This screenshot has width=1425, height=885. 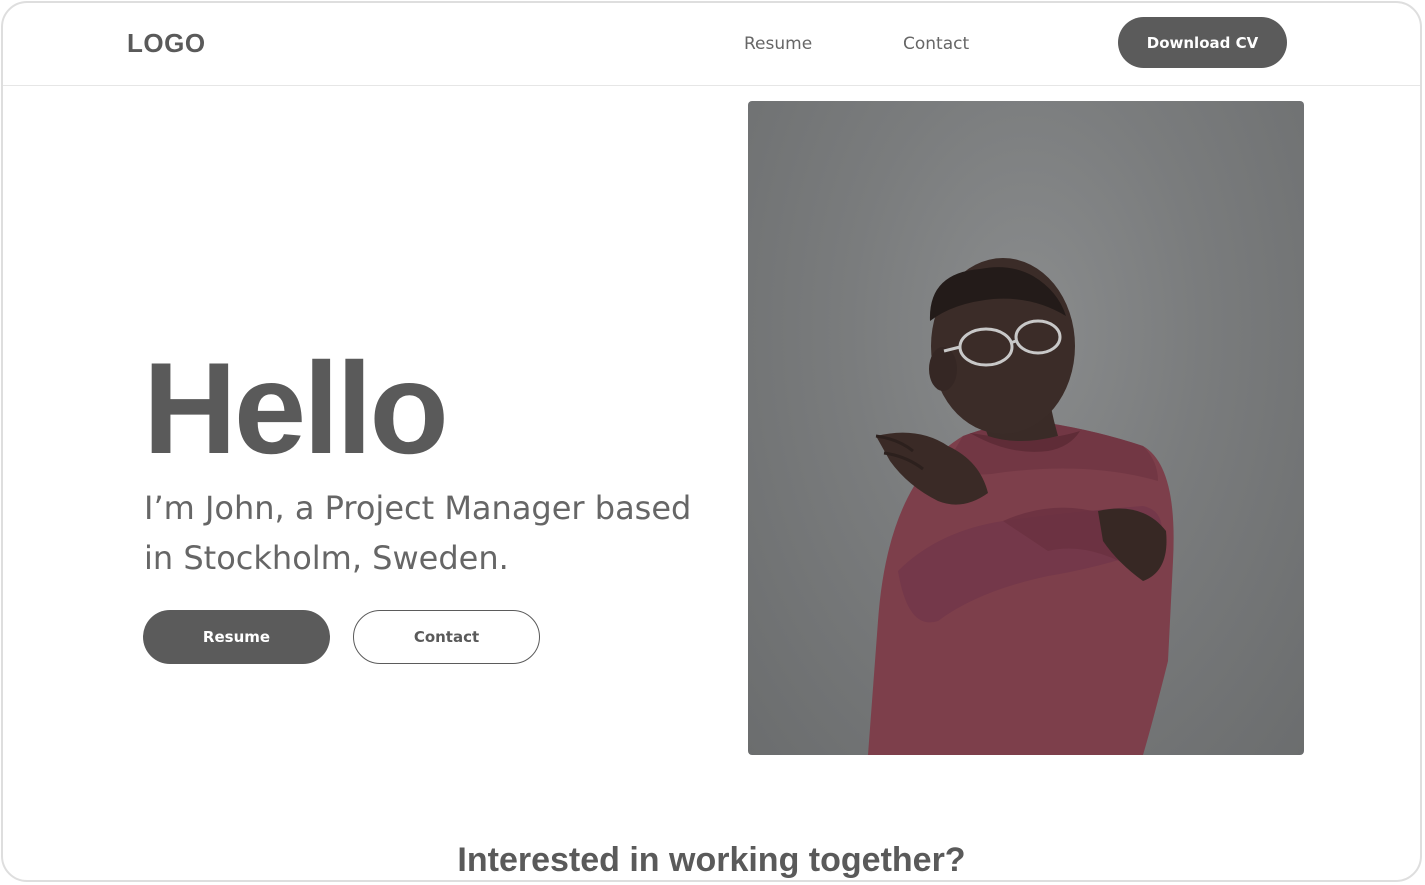 What do you see at coordinates (446, 637) in the screenshot?
I see `contact-button: Contact` at bounding box center [446, 637].